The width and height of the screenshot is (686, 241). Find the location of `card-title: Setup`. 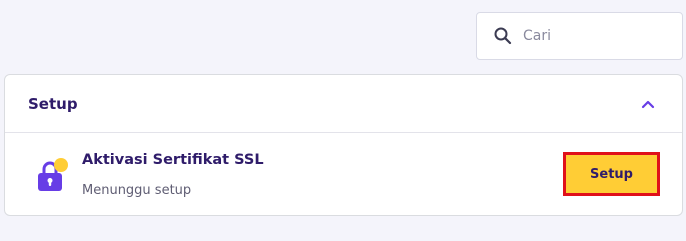

card-title: Setup is located at coordinates (53, 103).